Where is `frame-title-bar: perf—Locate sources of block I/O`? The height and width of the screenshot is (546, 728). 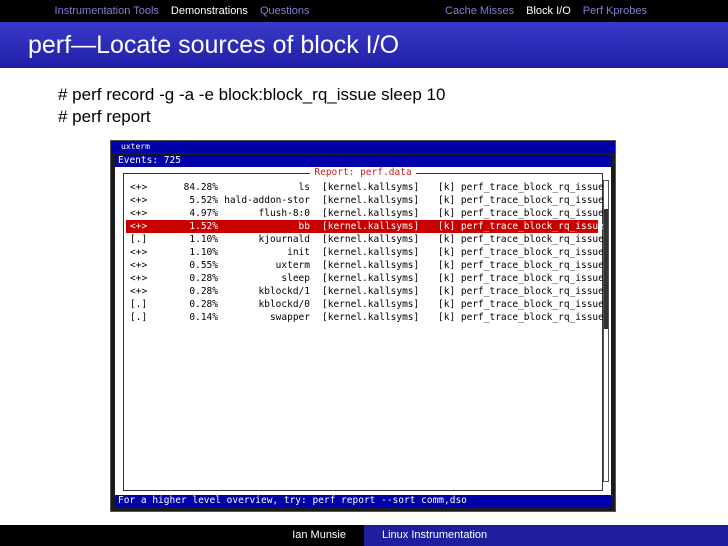
frame-title-bar: perf—Locate sources of block I/O is located at coordinates (364, 45).